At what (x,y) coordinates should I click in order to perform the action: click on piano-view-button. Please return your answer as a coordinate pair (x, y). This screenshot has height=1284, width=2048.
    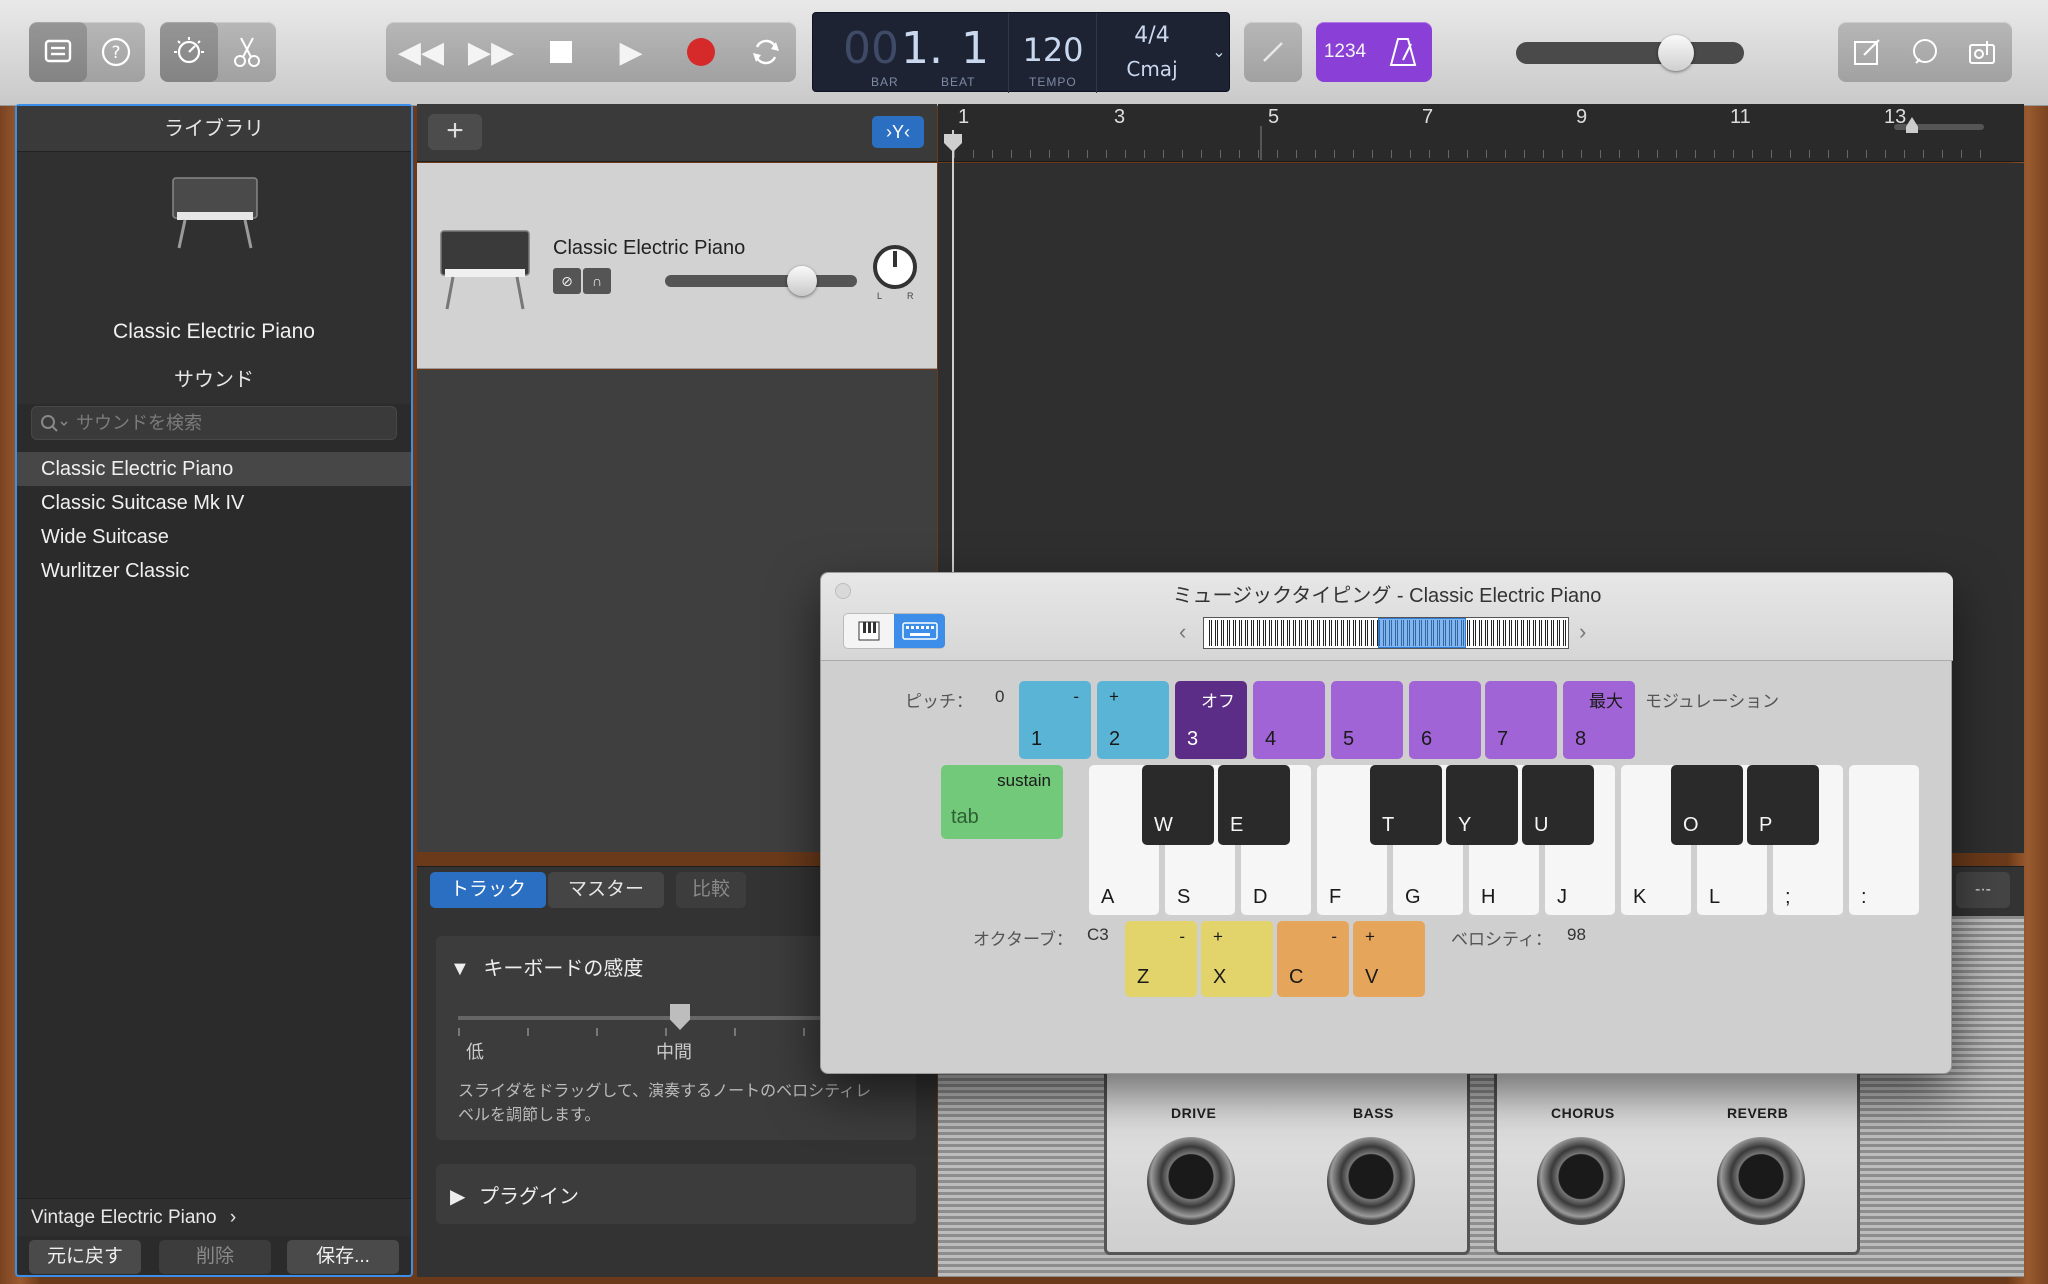
    Looking at the image, I should click on (869, 631).